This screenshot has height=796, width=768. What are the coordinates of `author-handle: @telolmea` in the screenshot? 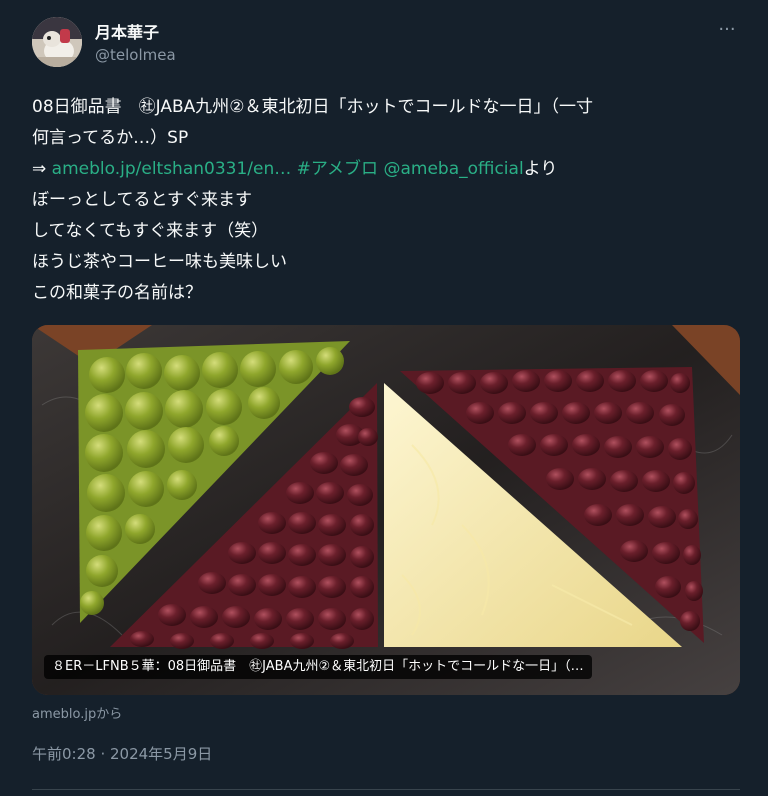 It's located at (135, 55).